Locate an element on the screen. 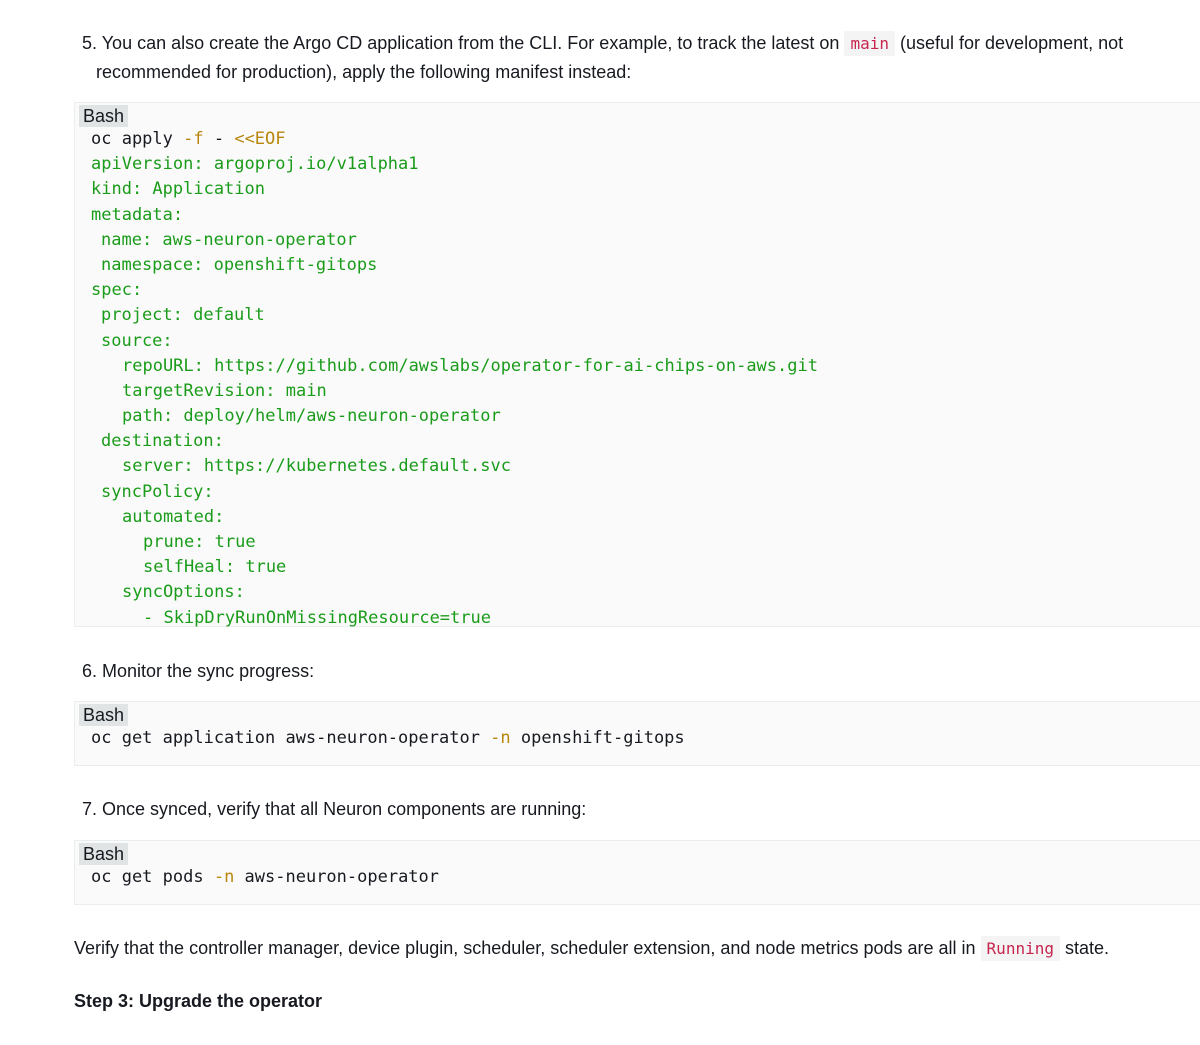 This screenshot has width=1200, height=1045. code-line: name: aws-neuron-operator is located at coordinates (229, 239).